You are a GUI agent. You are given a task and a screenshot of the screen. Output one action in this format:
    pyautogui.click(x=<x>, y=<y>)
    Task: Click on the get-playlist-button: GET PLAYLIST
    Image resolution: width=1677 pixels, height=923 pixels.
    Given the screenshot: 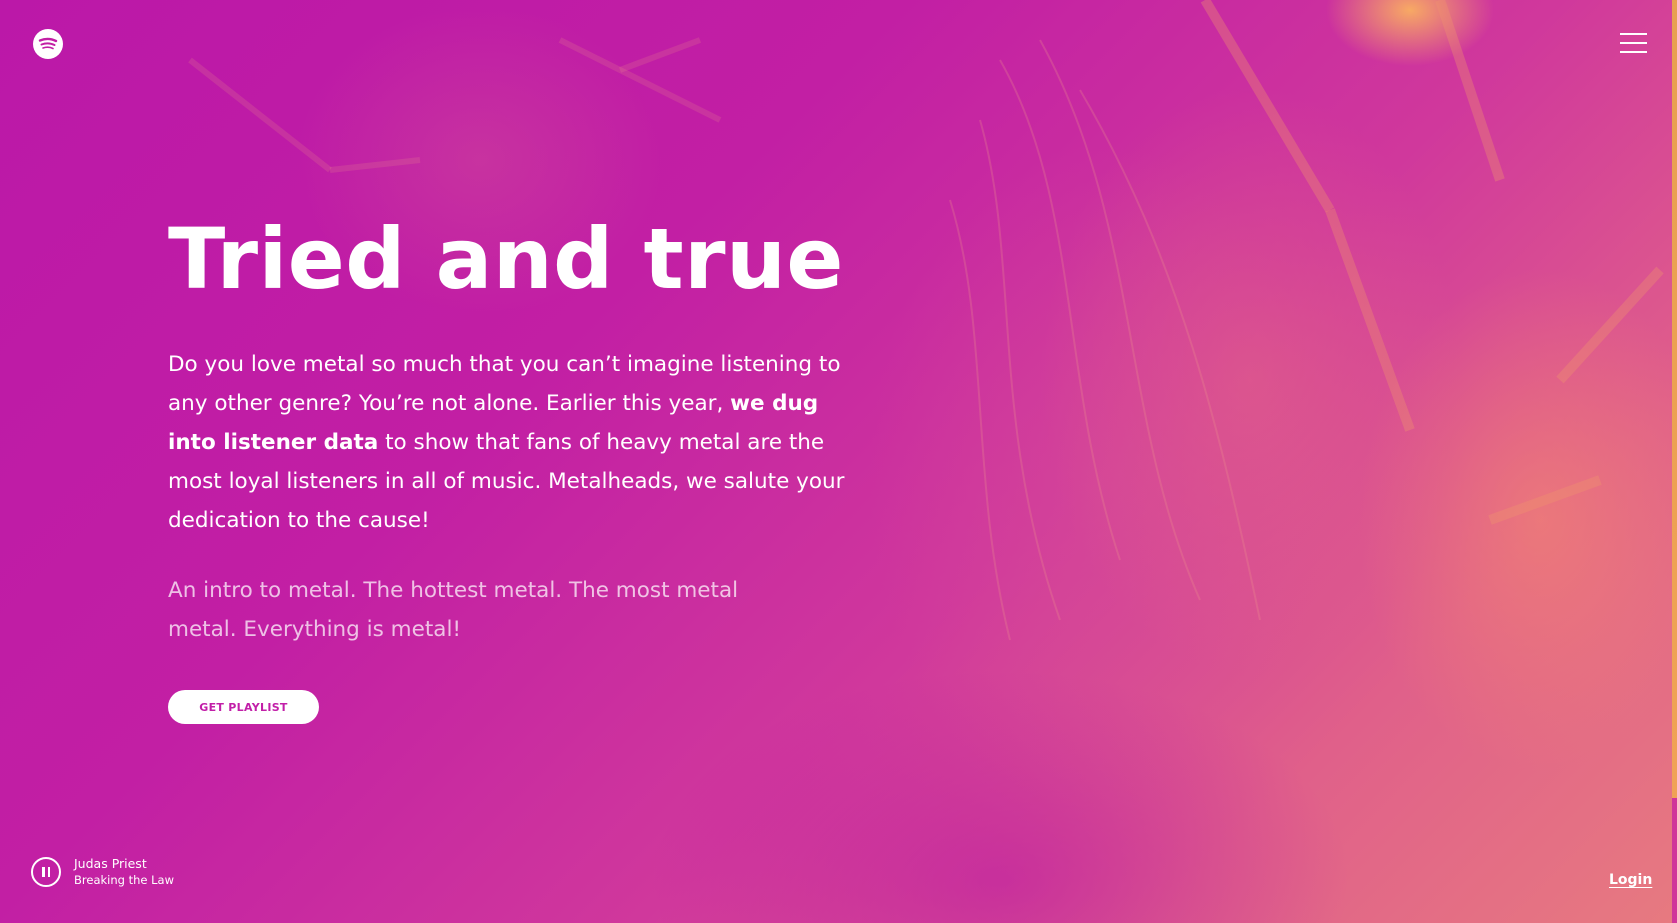 What is the action you would take?
    pyautogui.click(x=243, y=707)
    